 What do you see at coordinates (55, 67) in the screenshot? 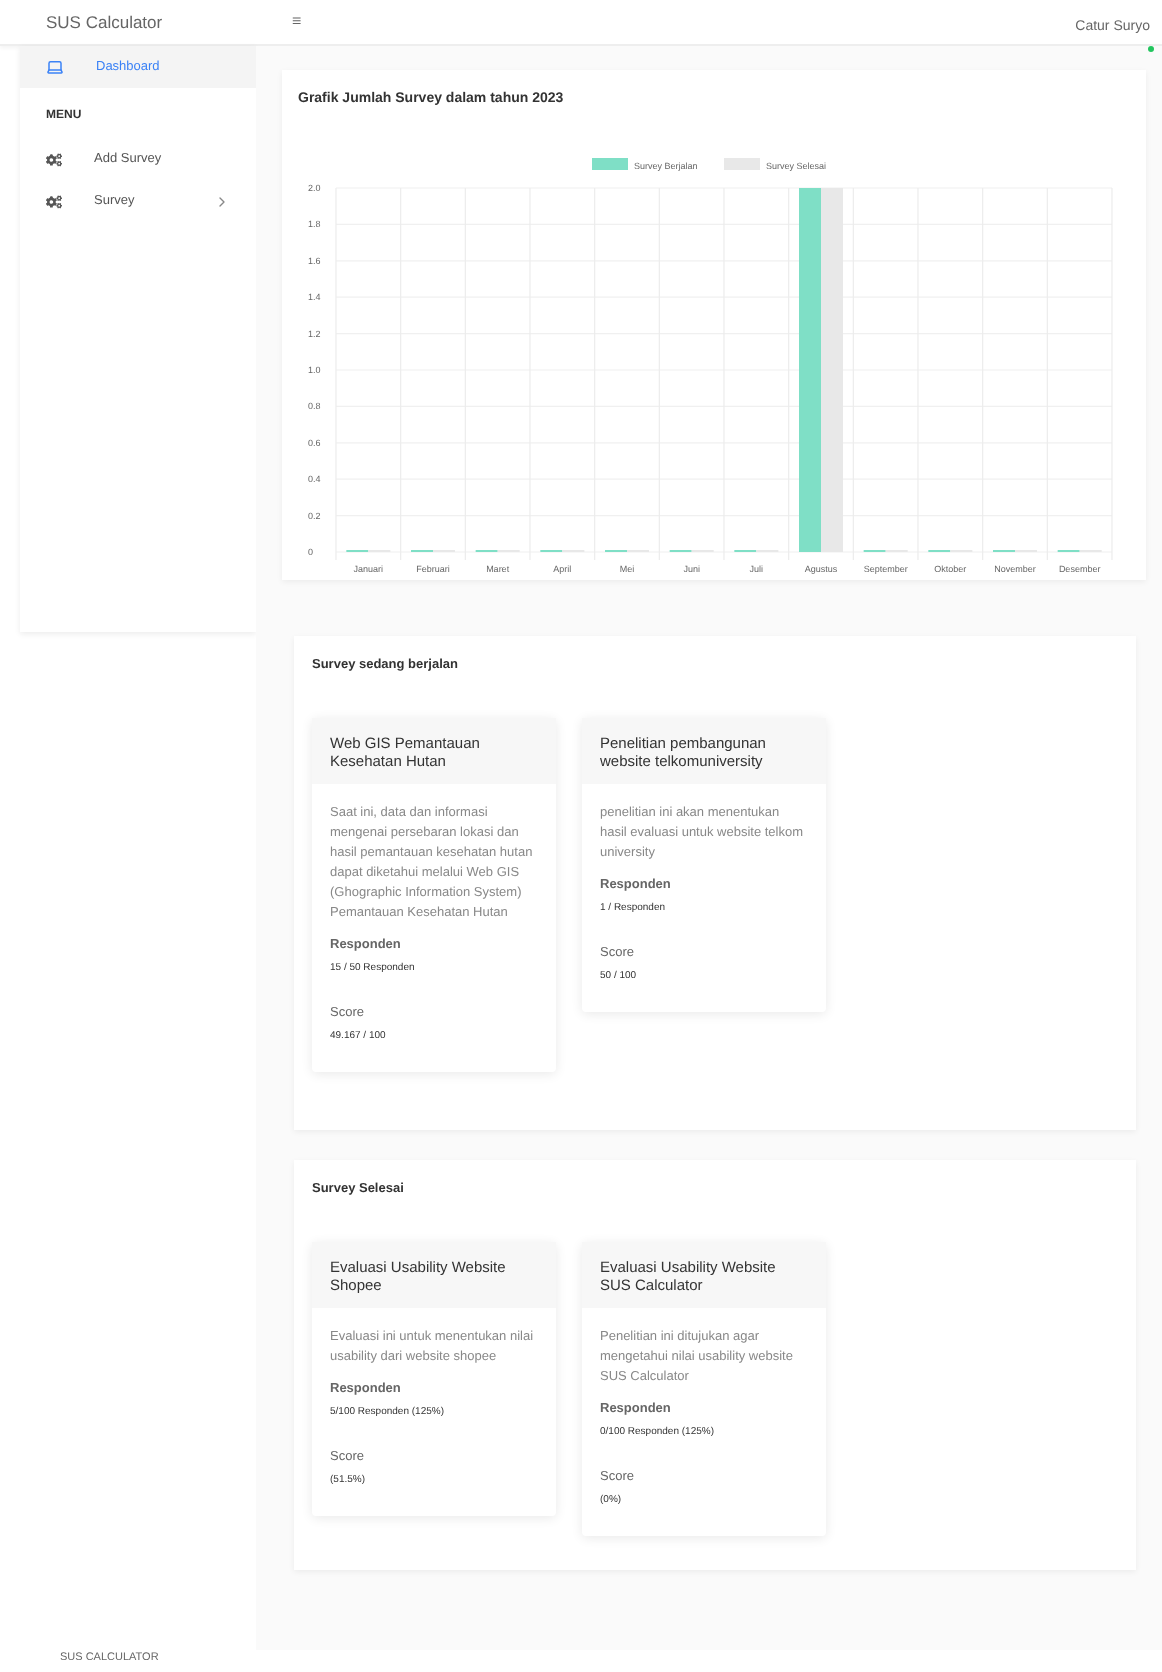
I see `laptop-icon` at bounding box center [55, 67].